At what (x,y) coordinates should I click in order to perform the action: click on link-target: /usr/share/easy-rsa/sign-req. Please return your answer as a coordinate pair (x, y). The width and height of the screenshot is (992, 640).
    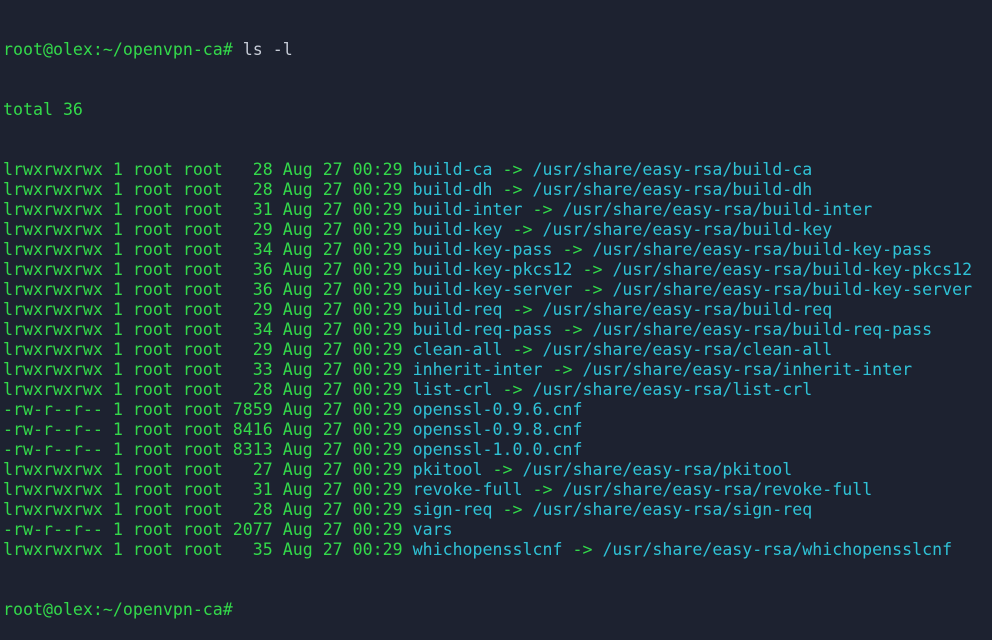
    Looking at the image, I should click on (672, 509).